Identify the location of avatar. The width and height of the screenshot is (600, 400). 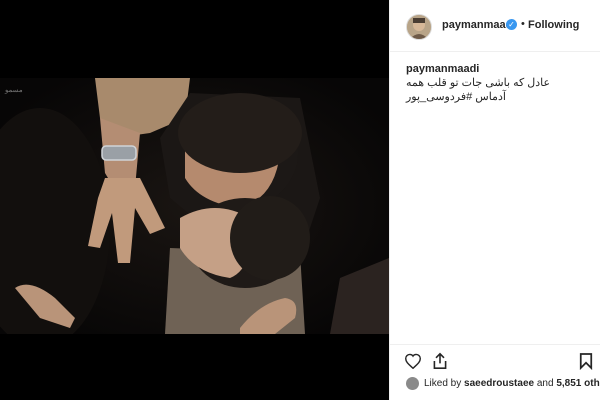
(419, 27).